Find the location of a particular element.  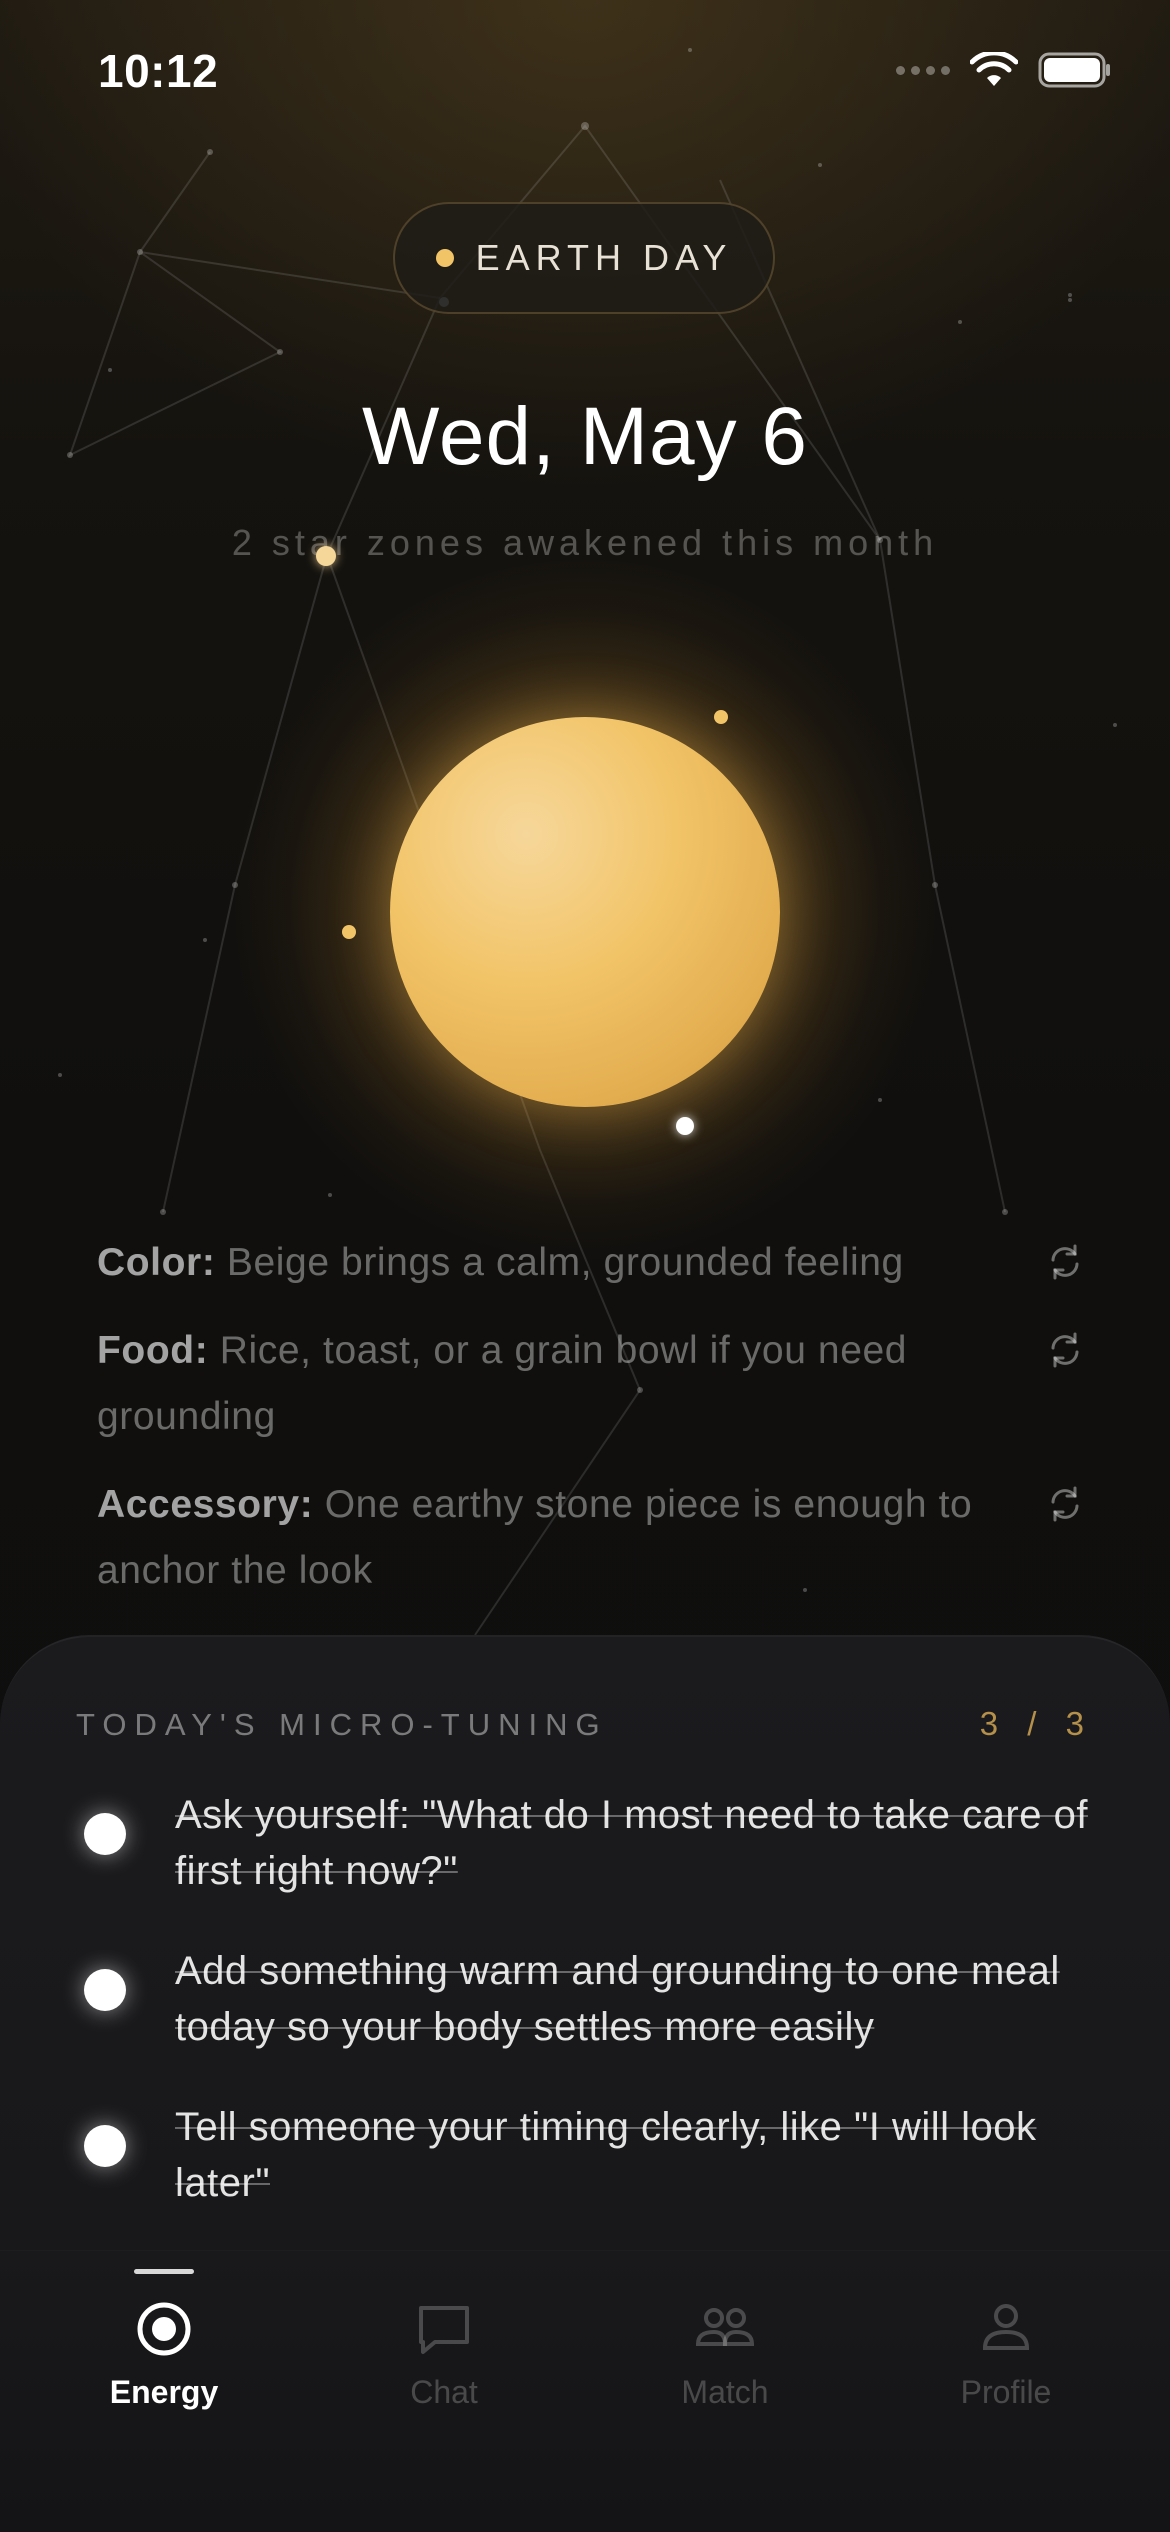

tip-key: Color: is located at coordinates (156, 1262).